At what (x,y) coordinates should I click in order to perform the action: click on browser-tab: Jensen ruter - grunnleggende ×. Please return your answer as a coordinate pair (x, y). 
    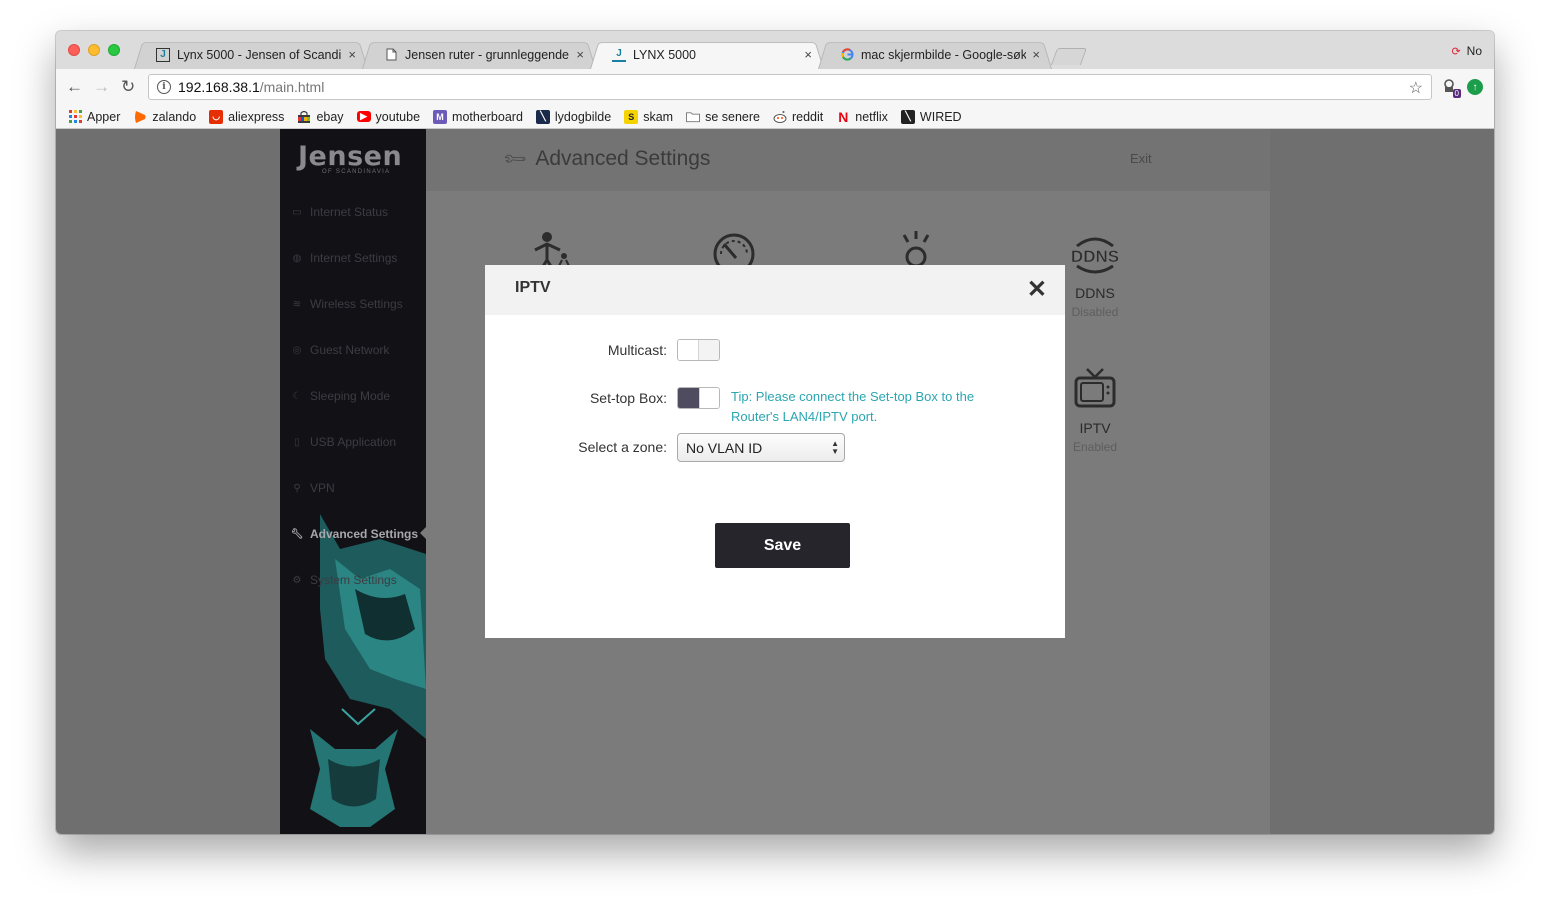
    Looking at the image, I should click on (479, 54).